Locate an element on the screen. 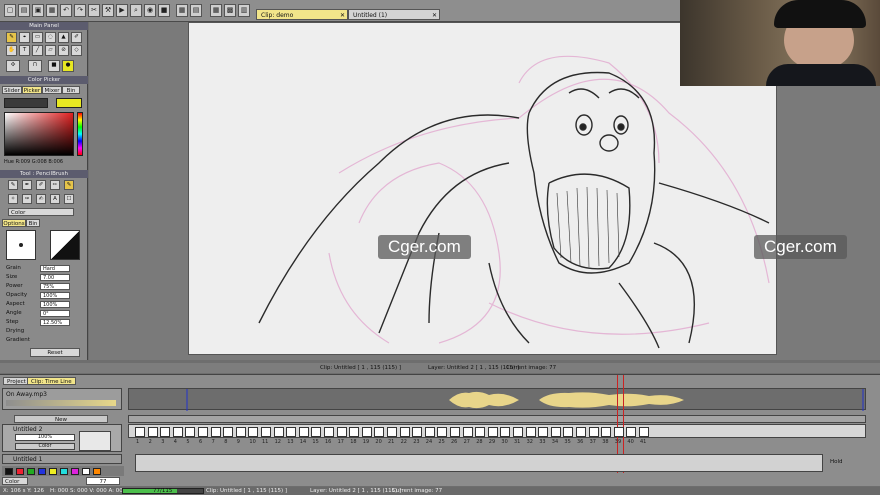  brush-icon: ✐ is located at coordinates (76, 37).